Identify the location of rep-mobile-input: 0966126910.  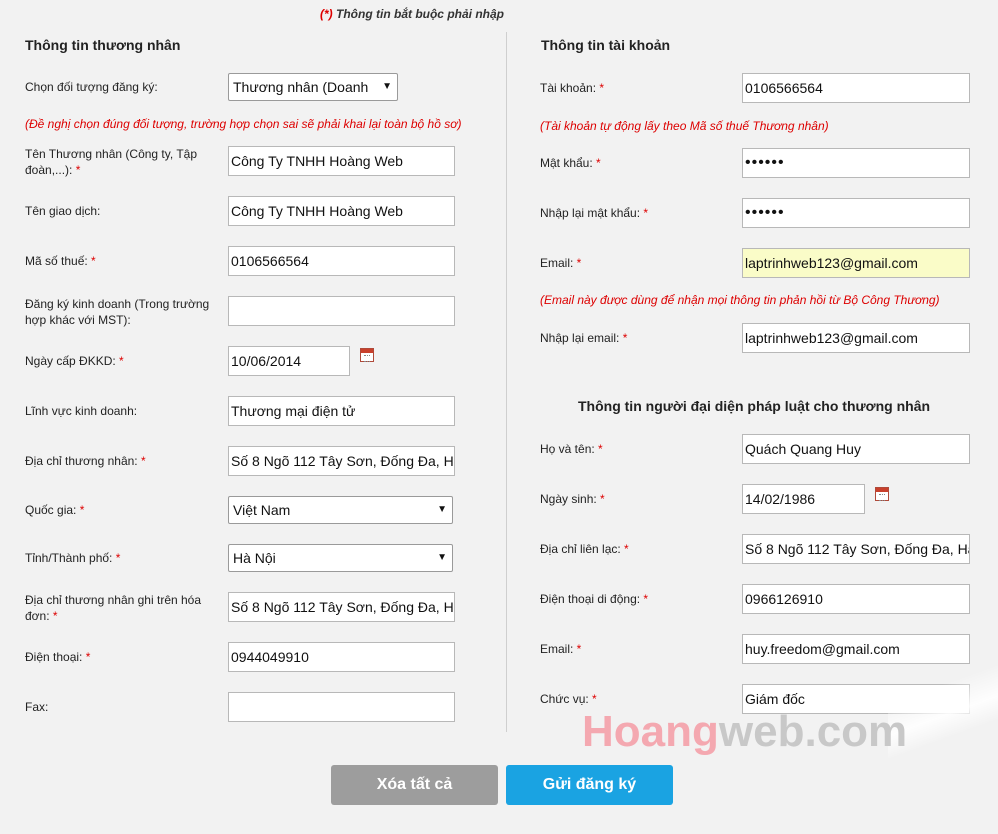
(856, 599).